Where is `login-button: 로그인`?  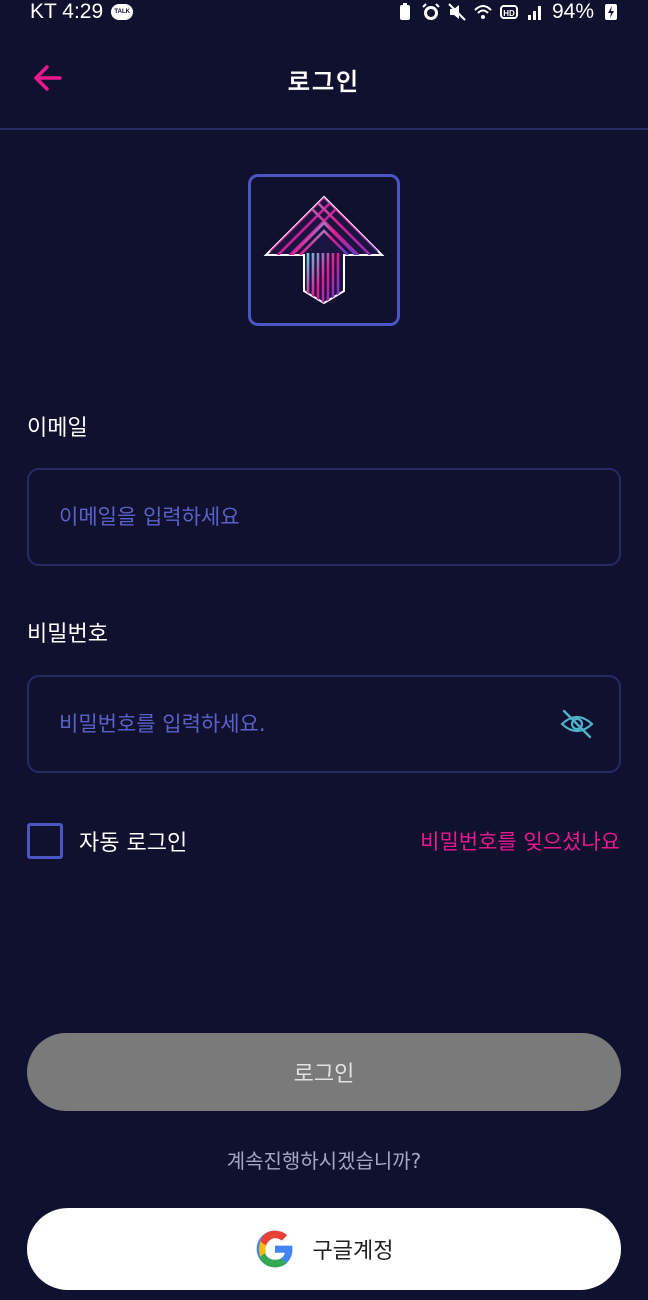 login-button: 로그인 is located at coordinates (324, 1072).